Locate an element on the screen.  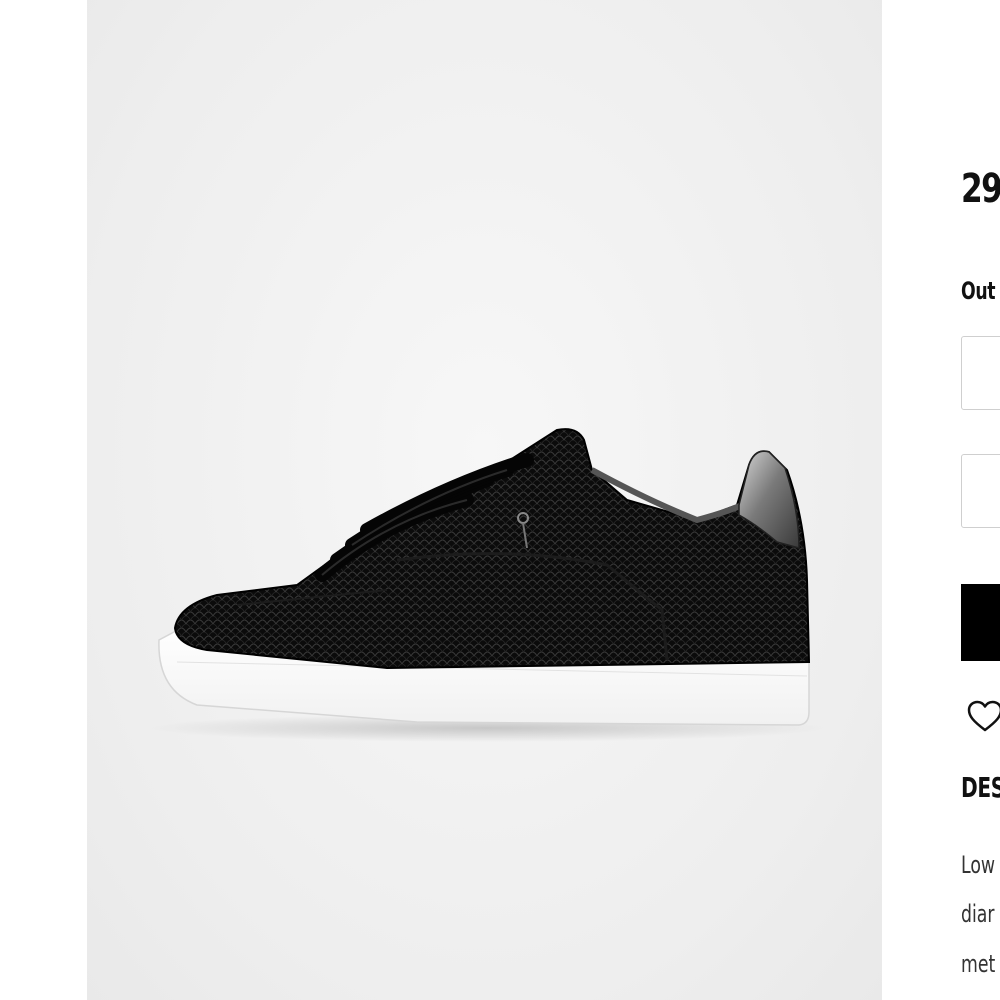
stock-status: Out is located at coordinates (978, 291).